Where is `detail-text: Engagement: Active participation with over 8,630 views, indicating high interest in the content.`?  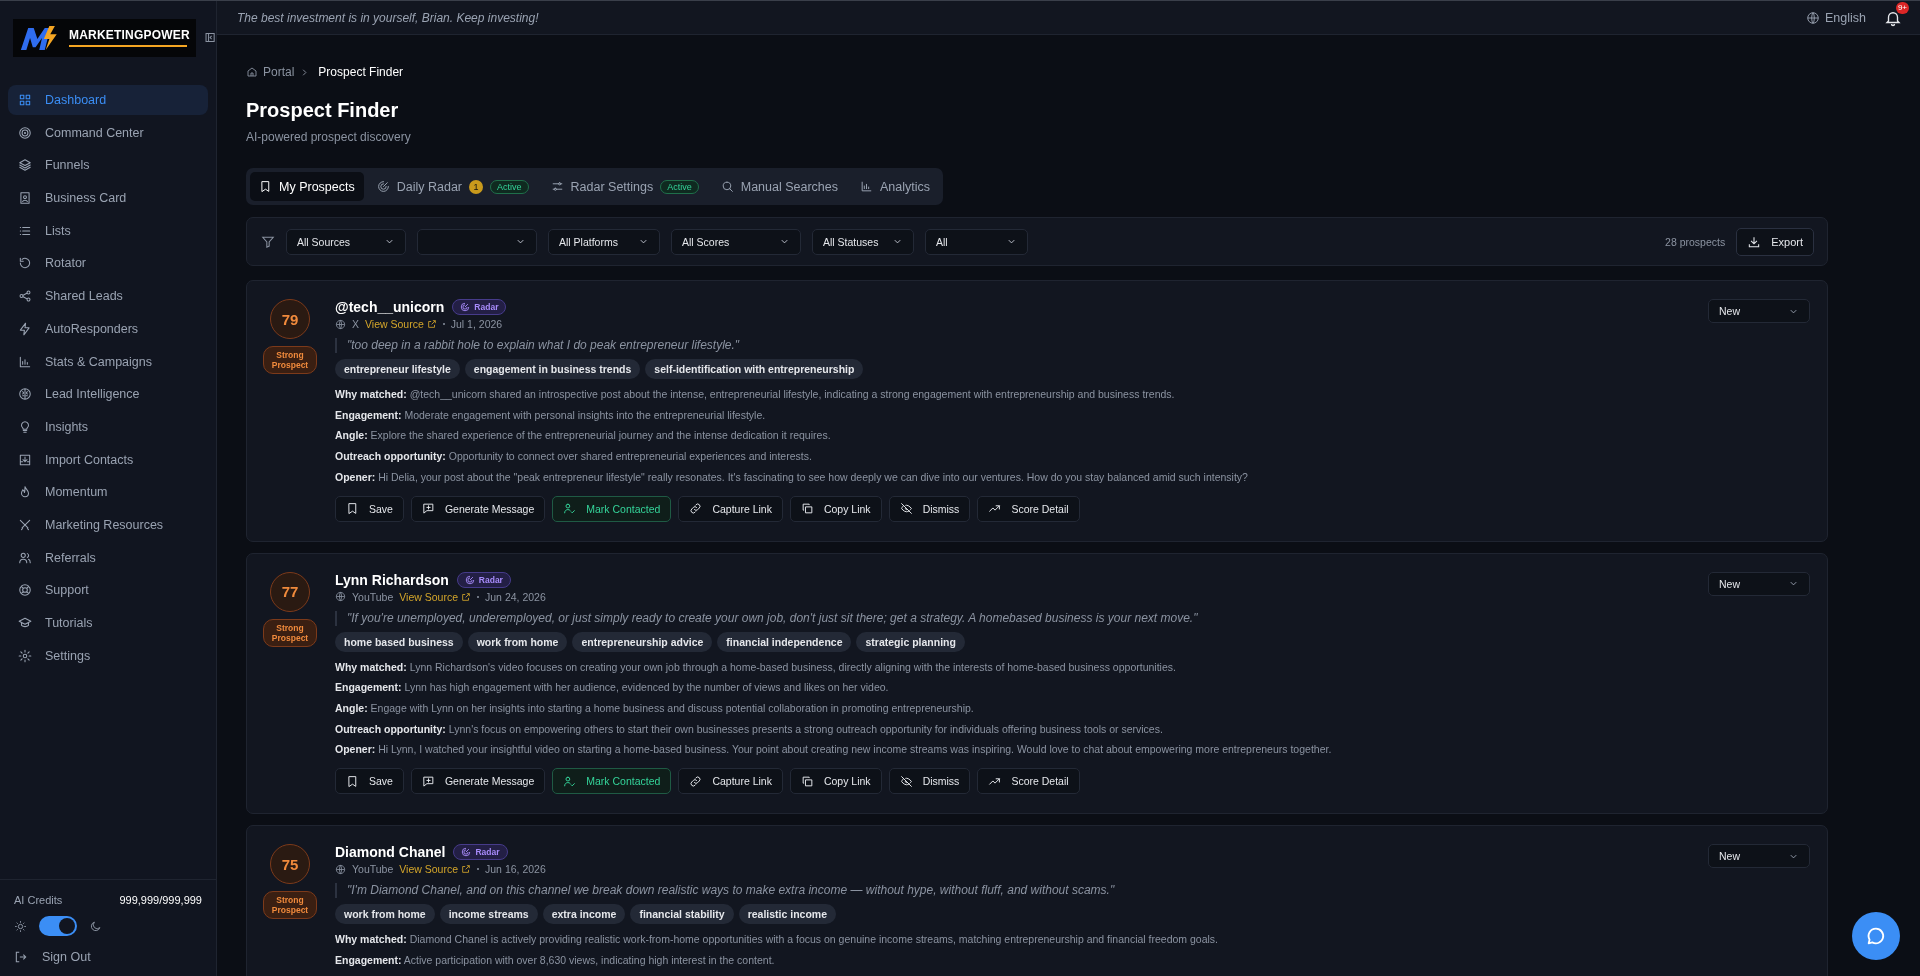 detail-text: Engagement: Active participation with over 8,630 views, indicating high interest in the content. is located at coordinates (555, 960).